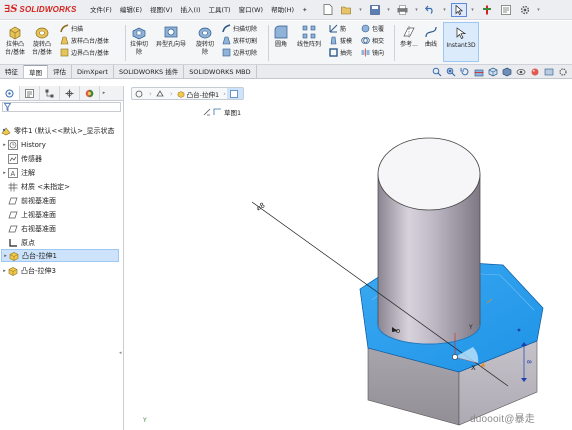 This screenshot has width=572, height=430. What do you see at coordinates (10, 93) in the screenshot?
I see `feature-manager-tab` at bounding box center [10, 93].